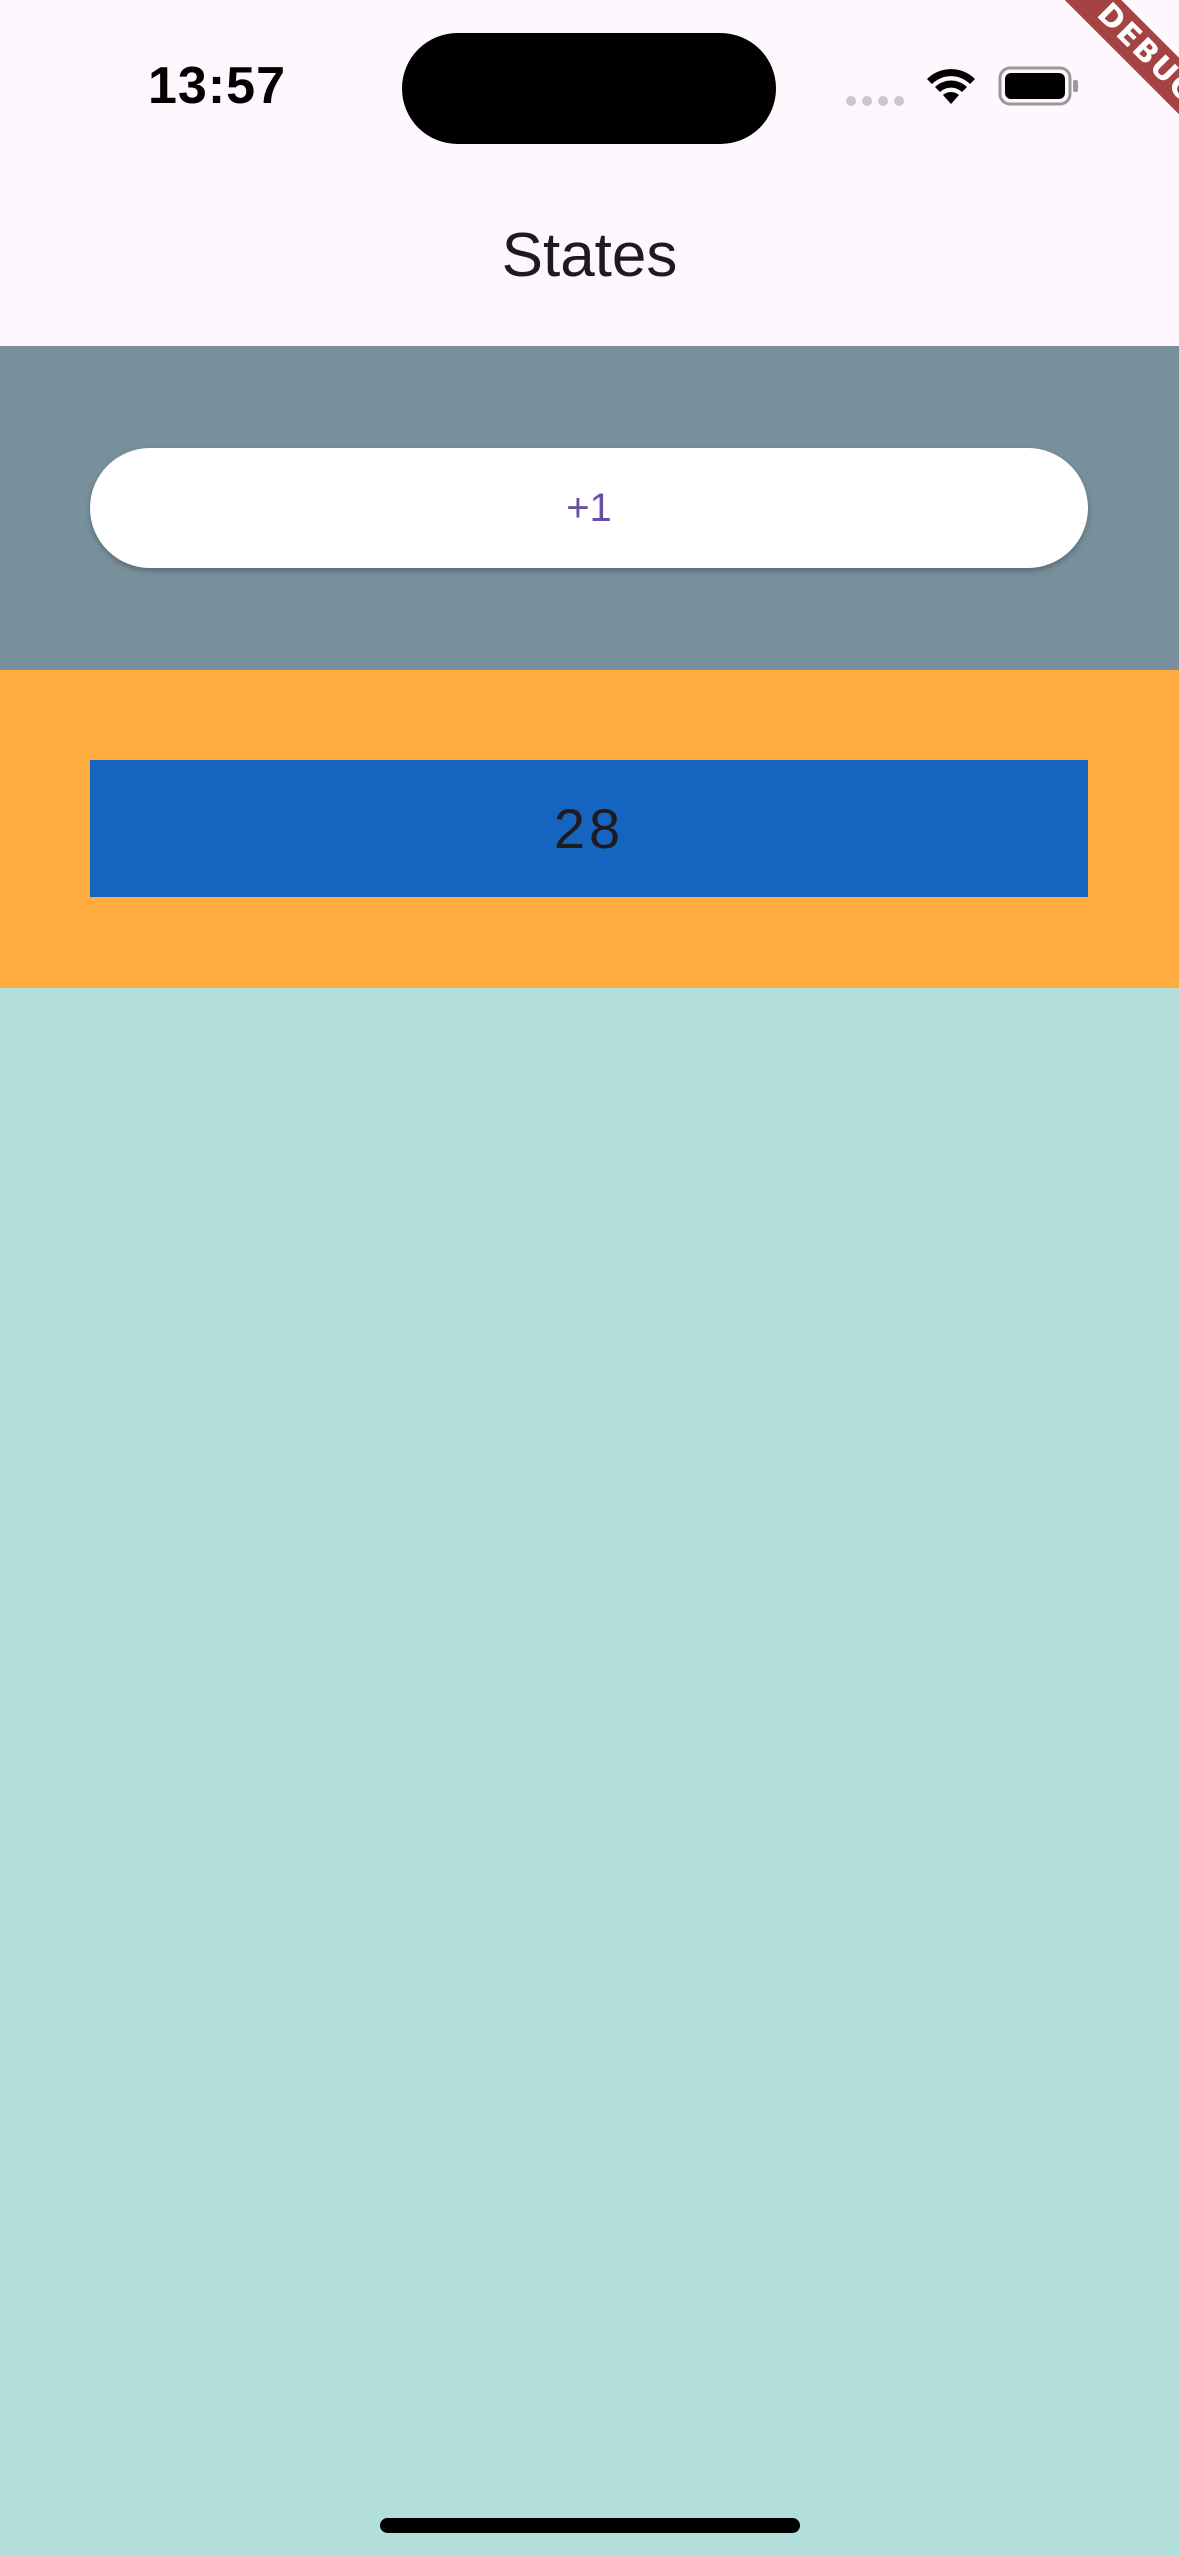 This screenshot has height=2556, width=1179. I want to click on battery-icon, so click(1038, 86).